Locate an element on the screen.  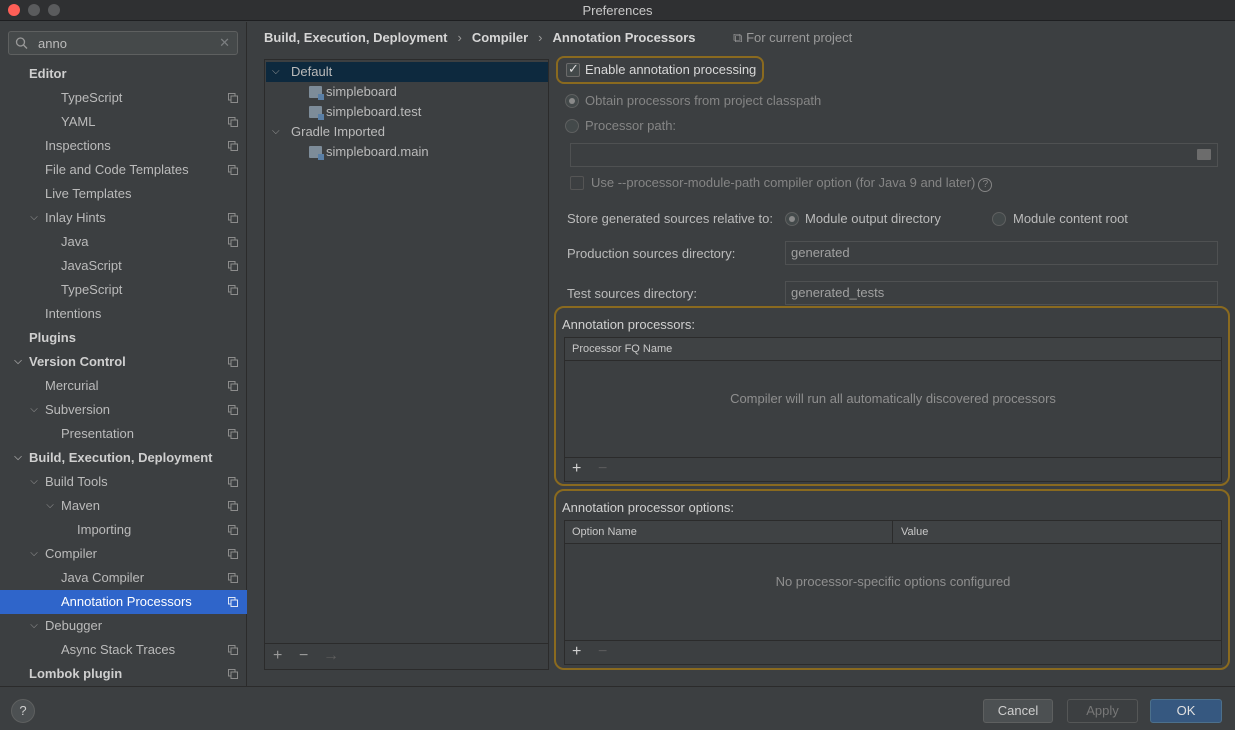
sidebar-item-intentions: Intentions is located at coordinates (123, 314).